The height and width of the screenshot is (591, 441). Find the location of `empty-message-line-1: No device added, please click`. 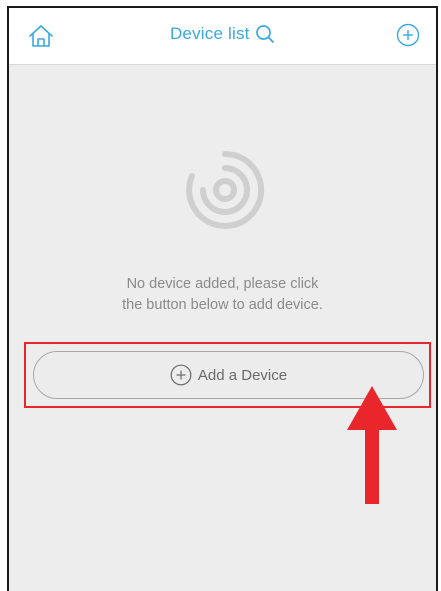

empty-message-line-1: No device added, please click is located at coordinates (222, 284).